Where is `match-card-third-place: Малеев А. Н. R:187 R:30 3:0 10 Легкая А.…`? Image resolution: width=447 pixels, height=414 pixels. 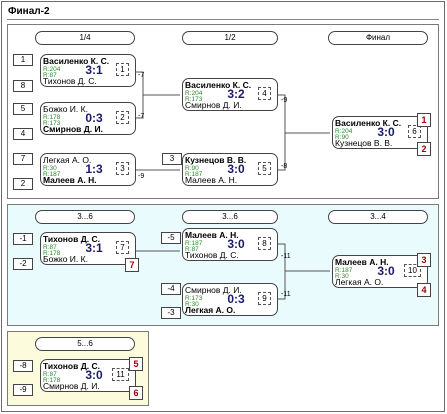
match-card-third-place: Малеев А. Н. R:187 R:30 3:0 10 Легкая А.… is located at coordinates (380, 271).